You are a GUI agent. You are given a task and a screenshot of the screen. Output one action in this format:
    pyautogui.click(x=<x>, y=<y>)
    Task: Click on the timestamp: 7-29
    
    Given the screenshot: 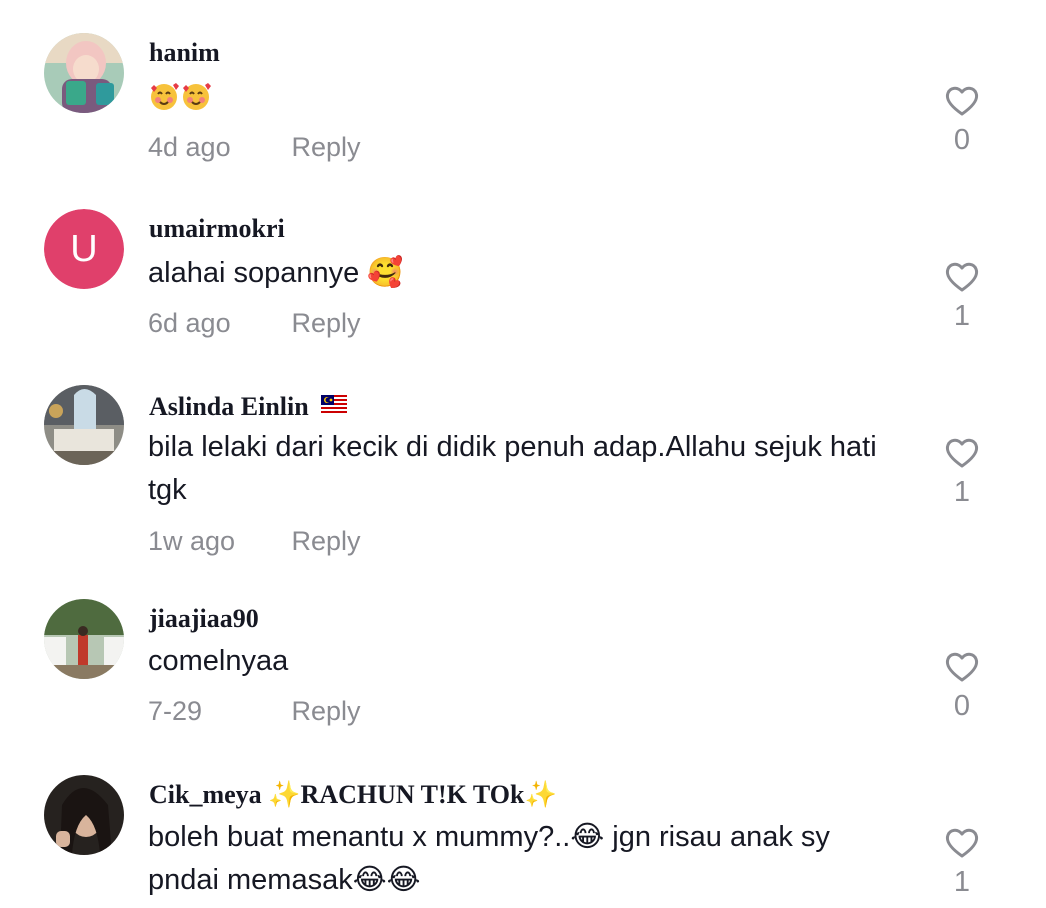 What is the action you would take?
    pyautogui.click(x=175, y=711)
    